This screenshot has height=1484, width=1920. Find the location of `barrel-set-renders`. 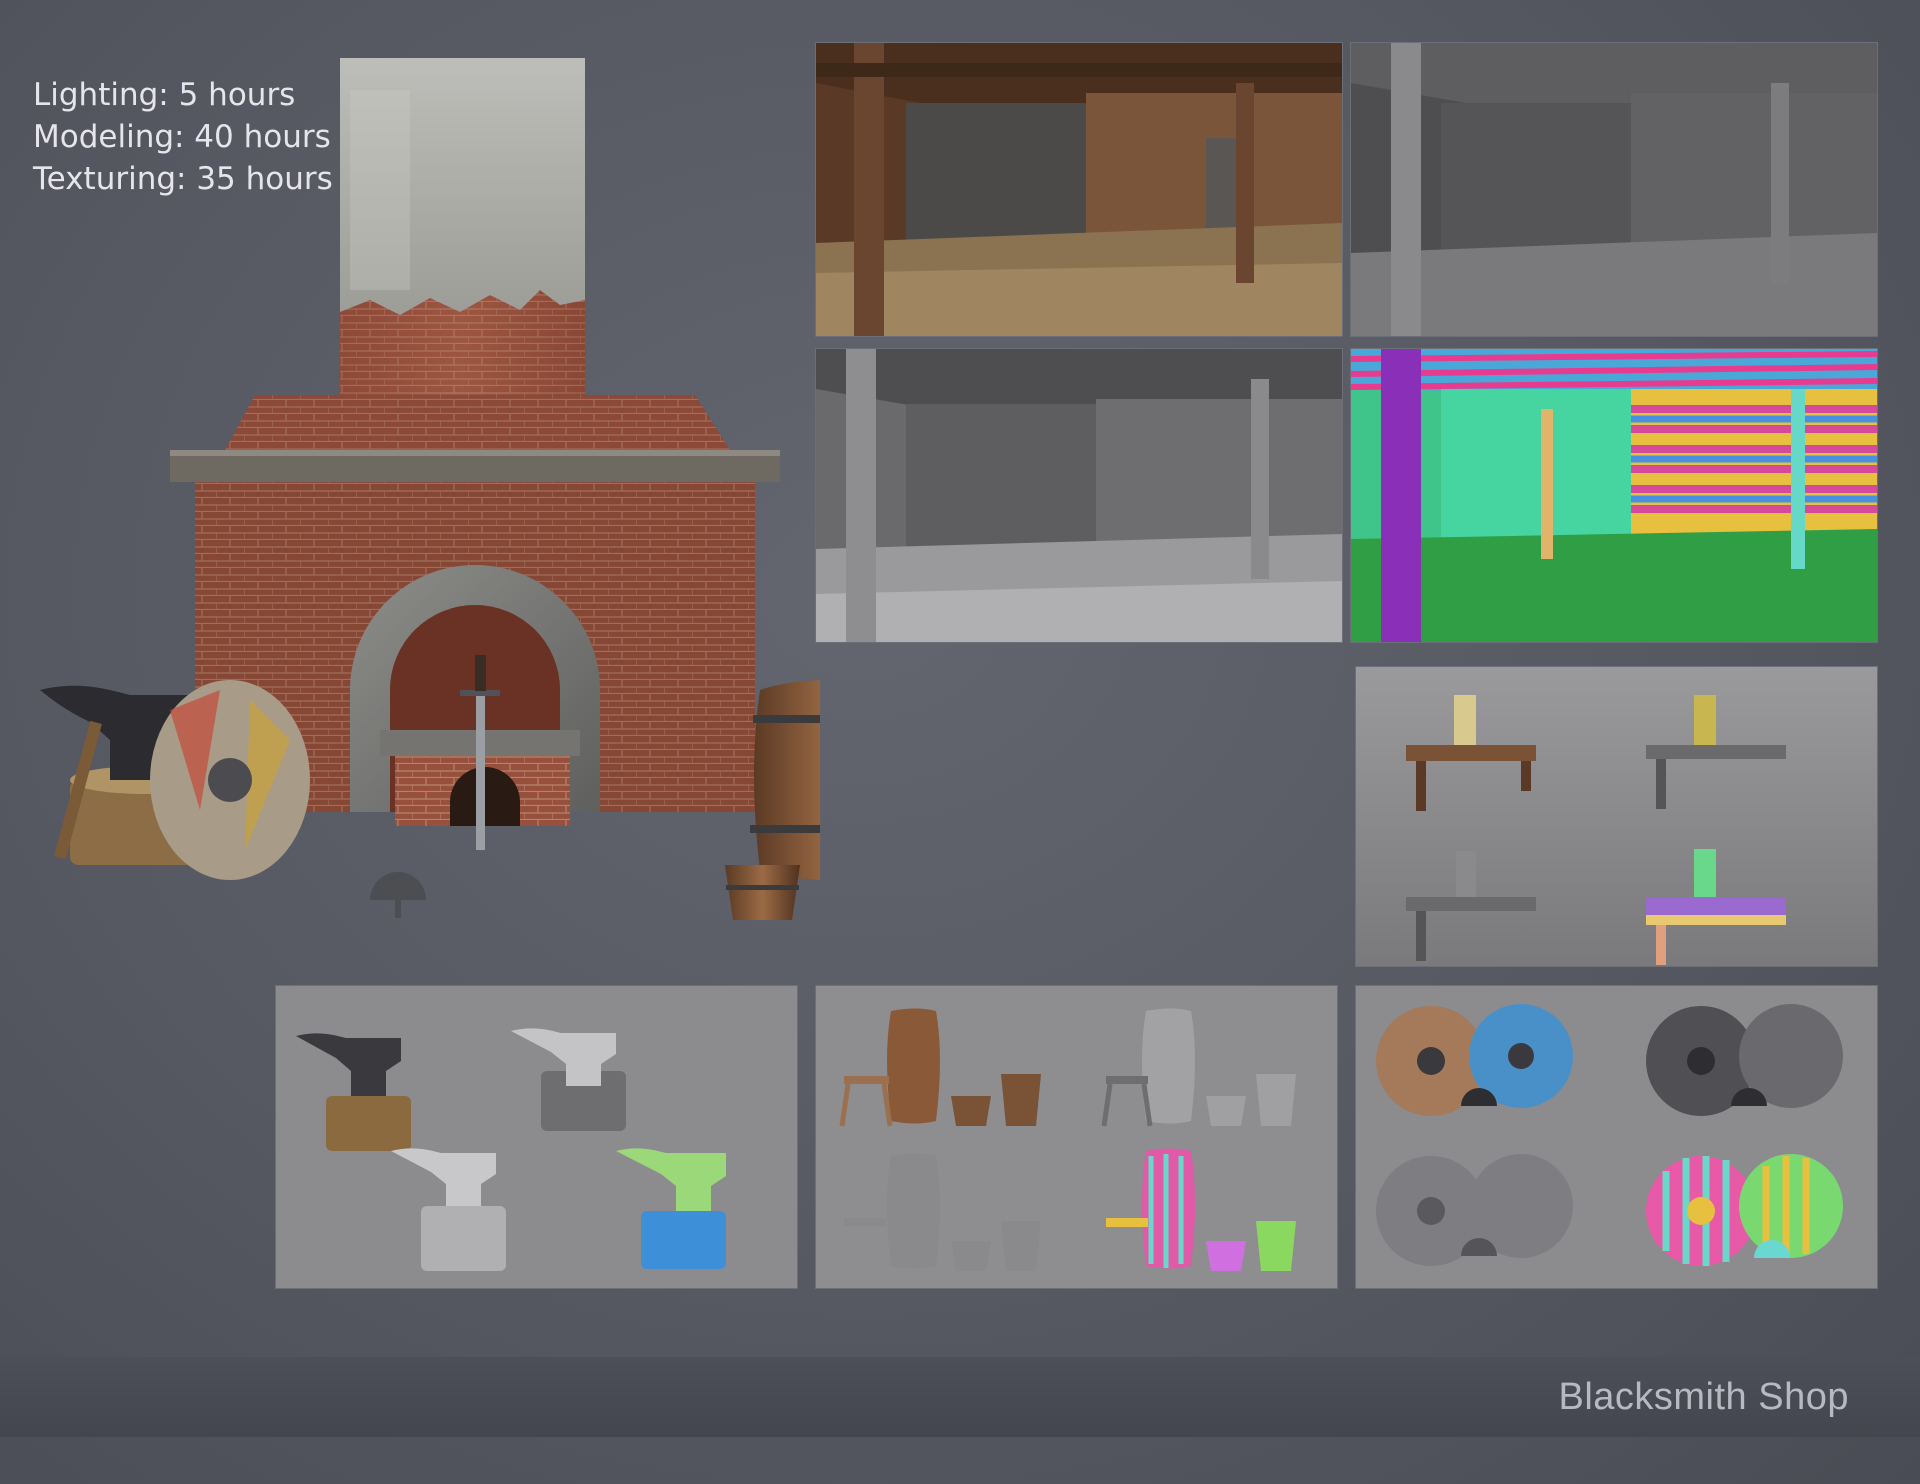

barrel-set-renders is located at coordinates (1076, 1137).